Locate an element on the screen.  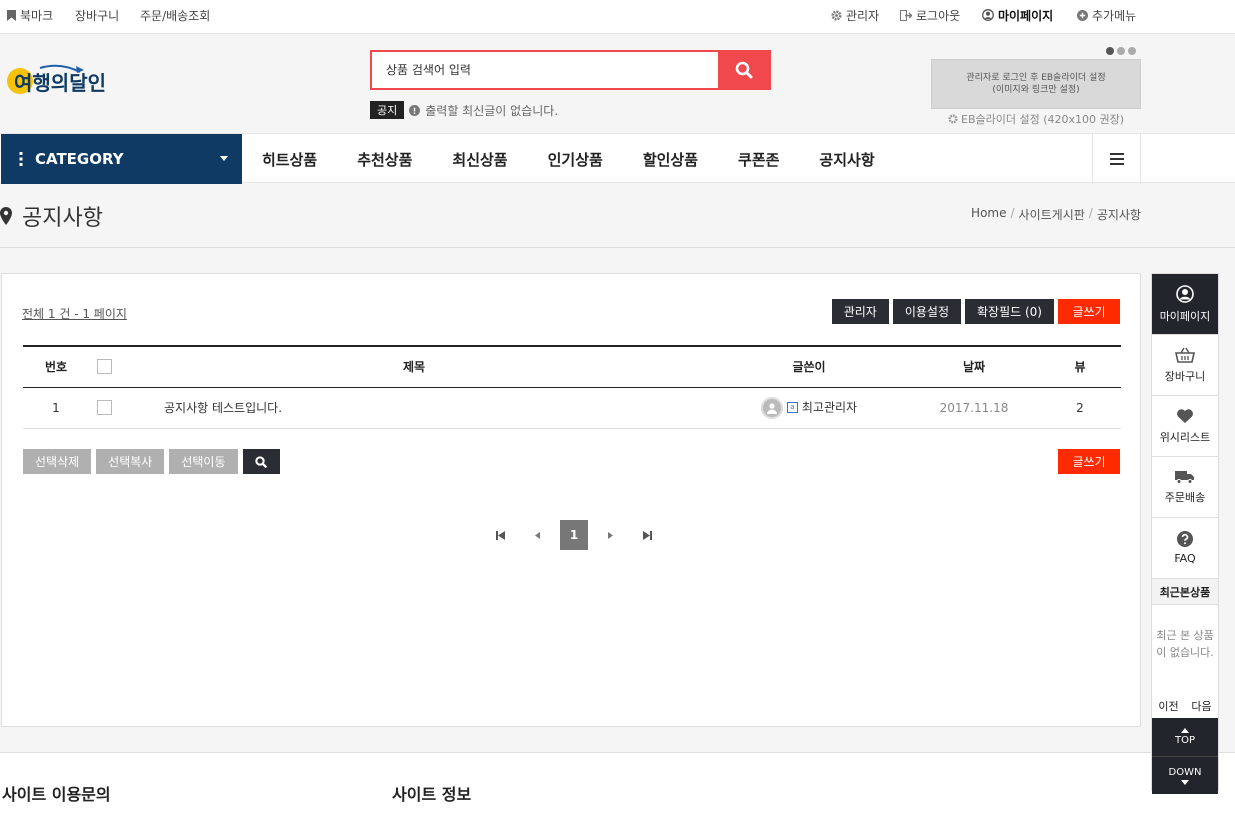
recent-products-empty: 최근 본 상품 이 없습니다. is located at coordinates (1185, 644).